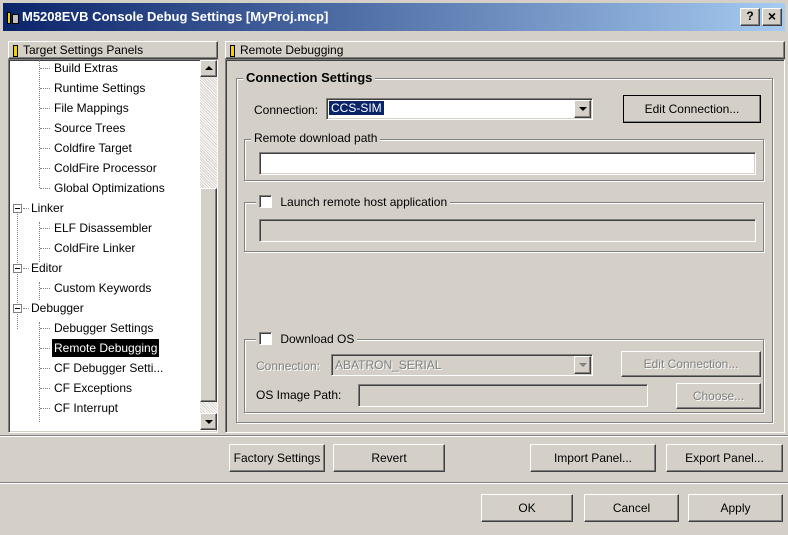  Describe the element at coordinates (90, 128) in the screenshot. I see `tree-item-label: Source Trees` at that location.